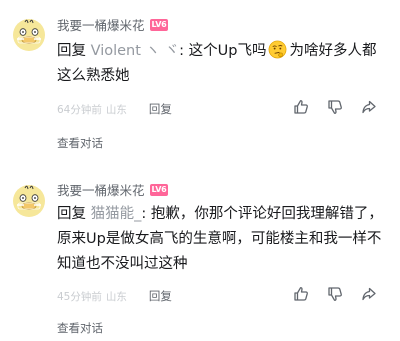  Describe the element at coordinates (79, 296) in the screenshot. I see `comment-time: 45分钟前` at that location.